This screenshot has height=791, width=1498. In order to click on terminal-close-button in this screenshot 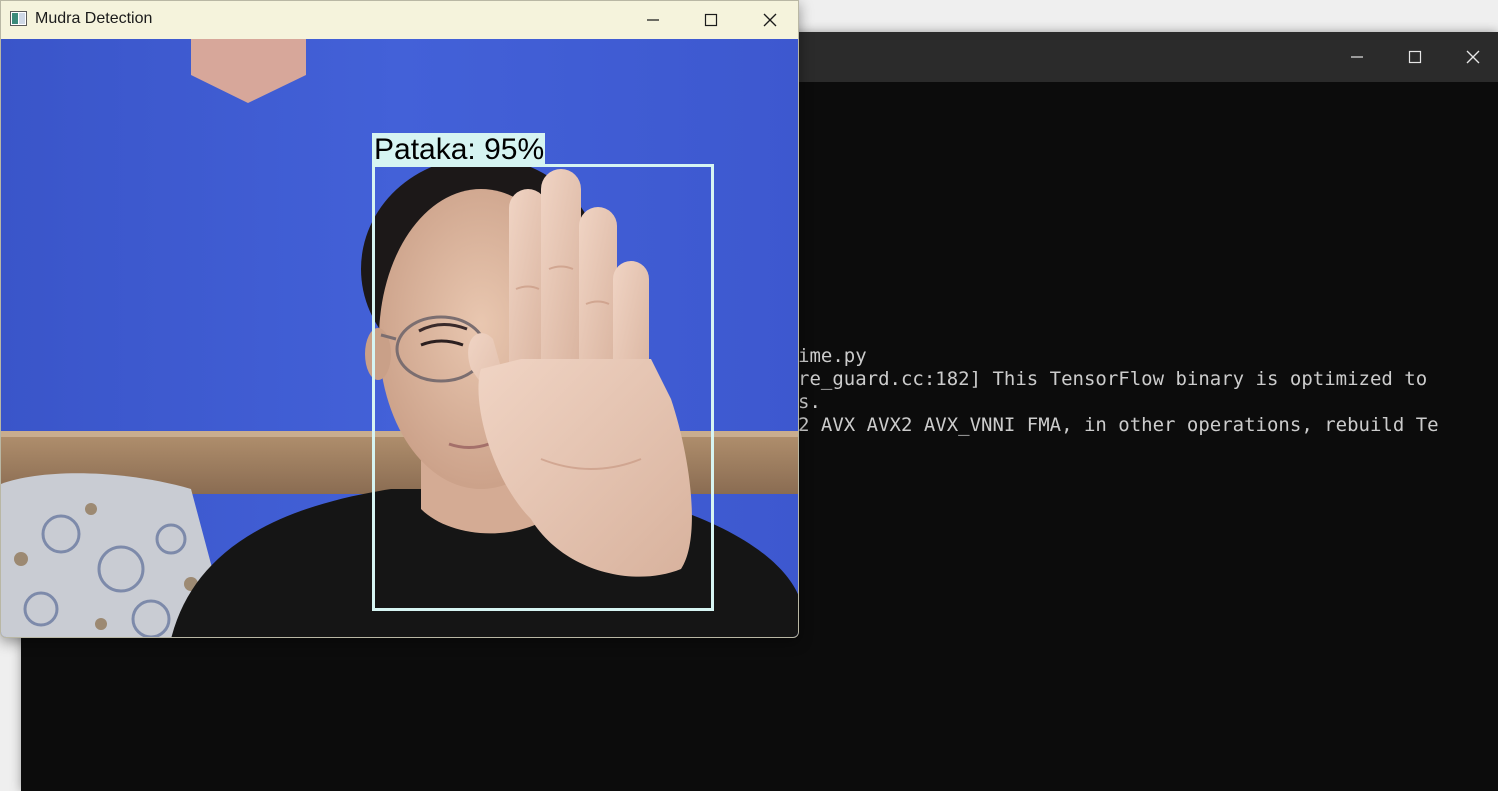, I will do `click(1471, 57)`.